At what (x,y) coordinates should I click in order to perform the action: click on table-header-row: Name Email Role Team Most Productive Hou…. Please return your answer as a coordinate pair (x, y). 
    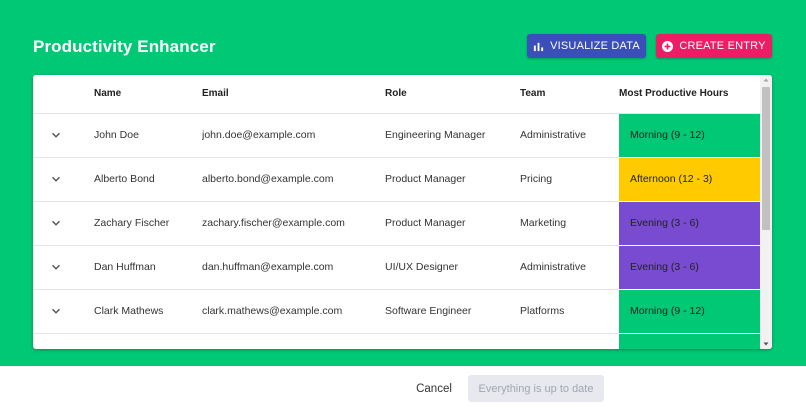
    Looking at the image, I should click on (396, 94).